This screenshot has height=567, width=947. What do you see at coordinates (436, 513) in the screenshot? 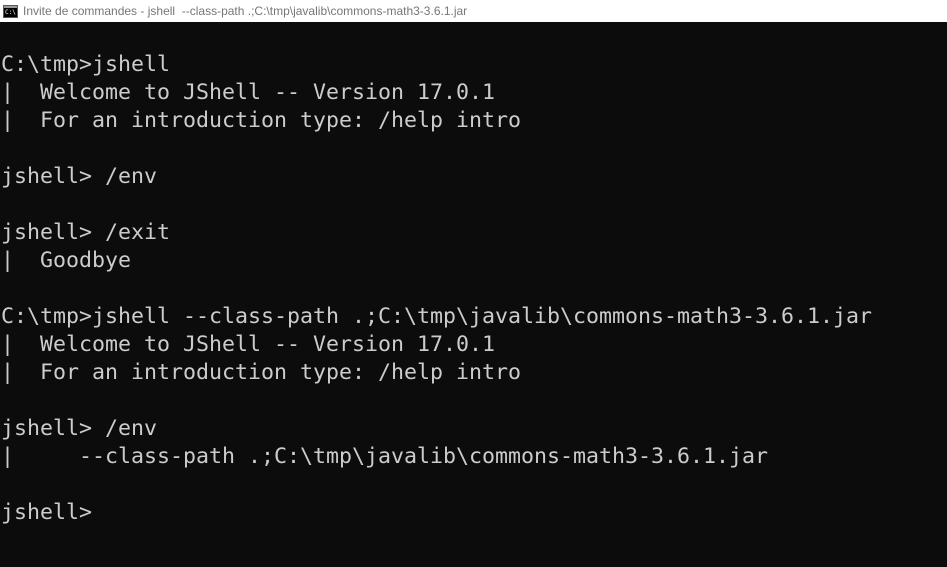
I see `console-prompt-line: jshell>` at bounding box center [436, 513].